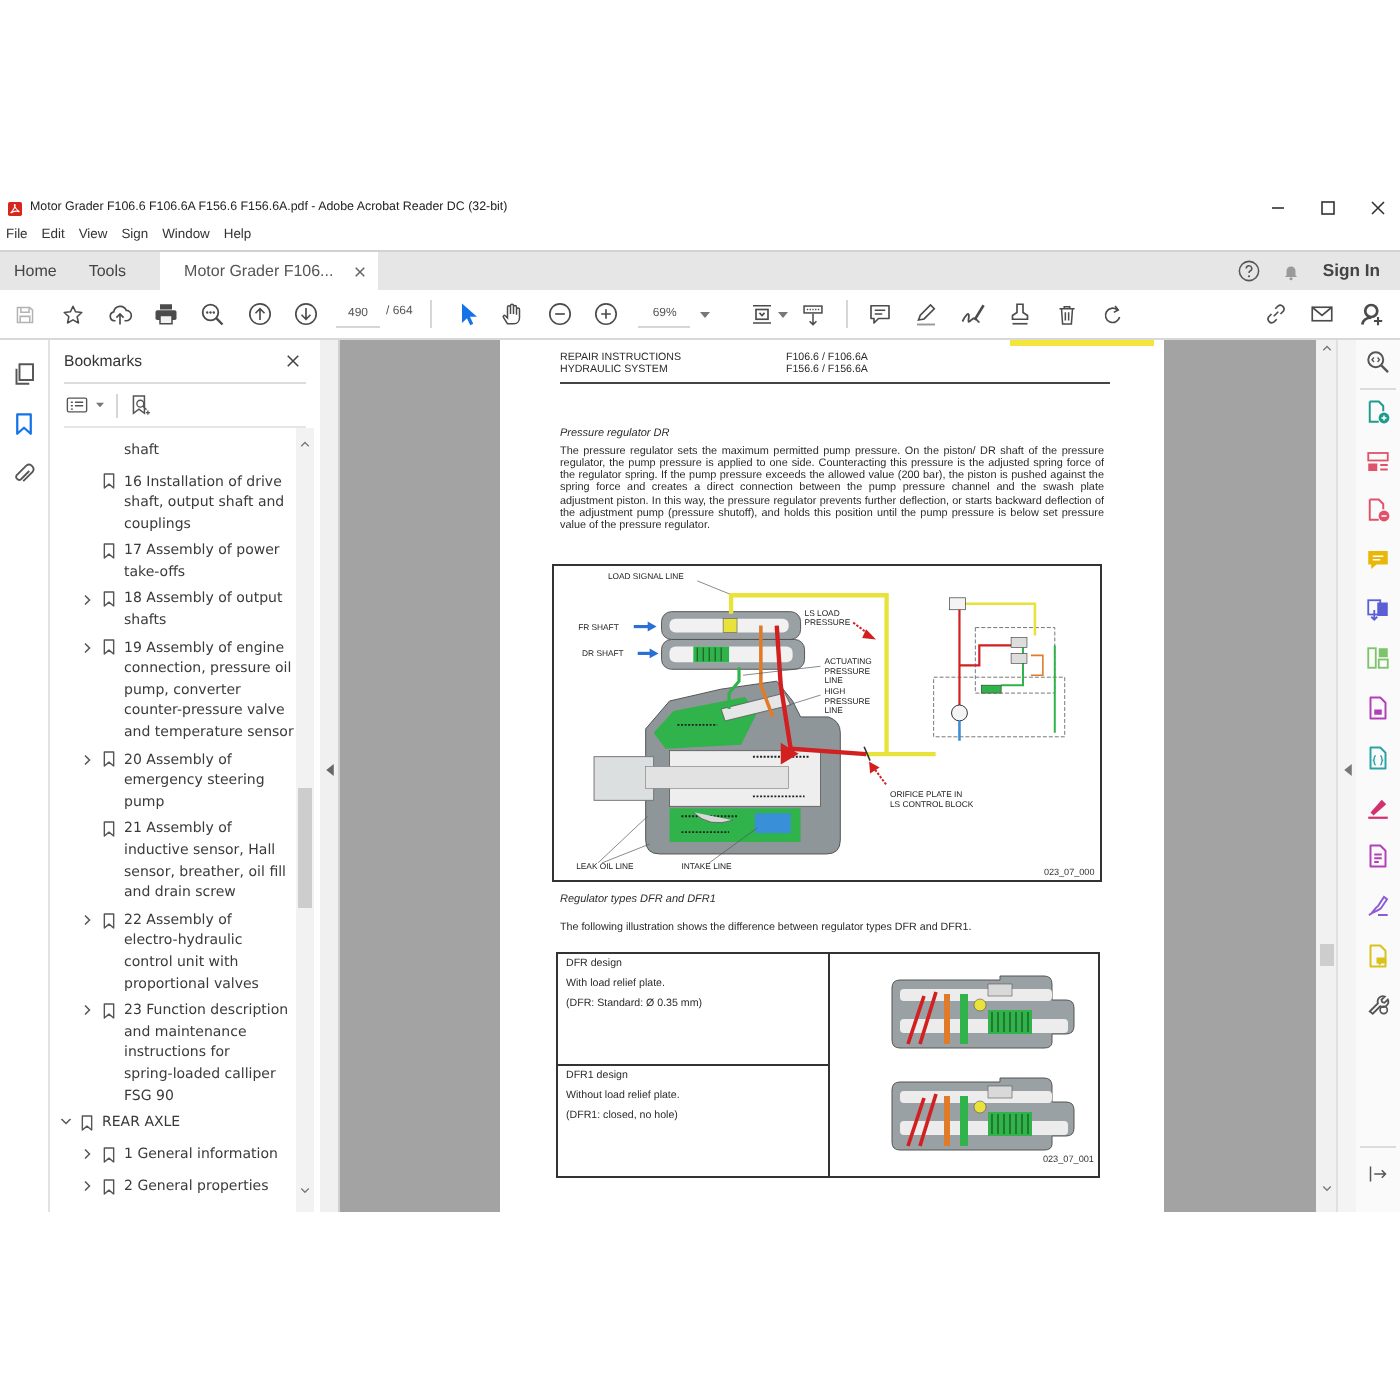  Describe the element at coordinates (468, 314) in the screenshot. I see `cursor-icon` at that location.